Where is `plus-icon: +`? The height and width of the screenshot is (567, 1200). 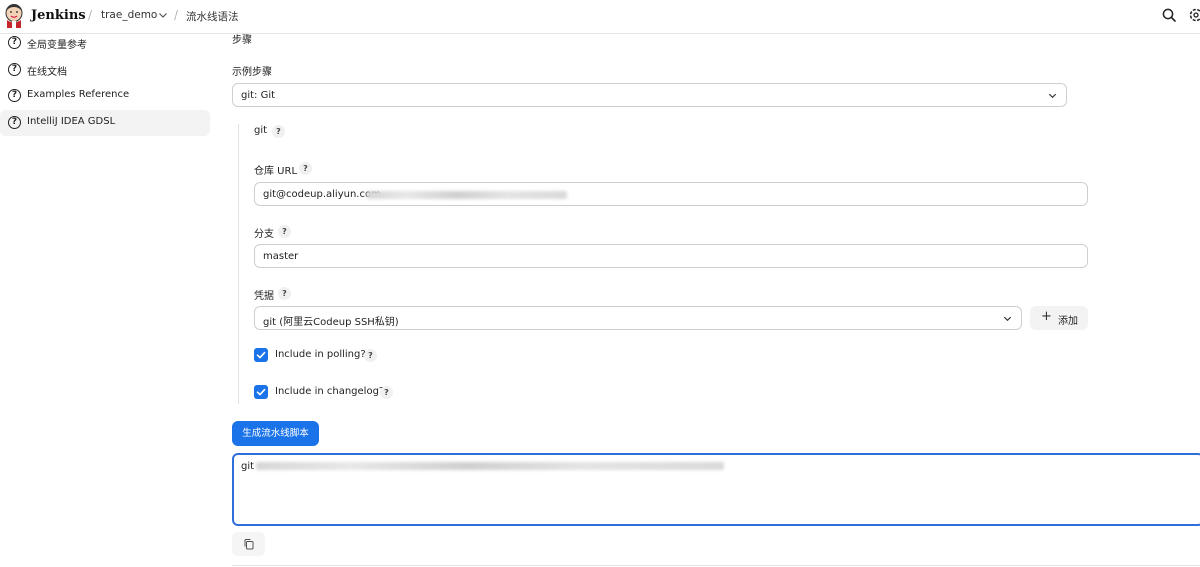 plus-icon: + is located at coordinates (1046, 316).